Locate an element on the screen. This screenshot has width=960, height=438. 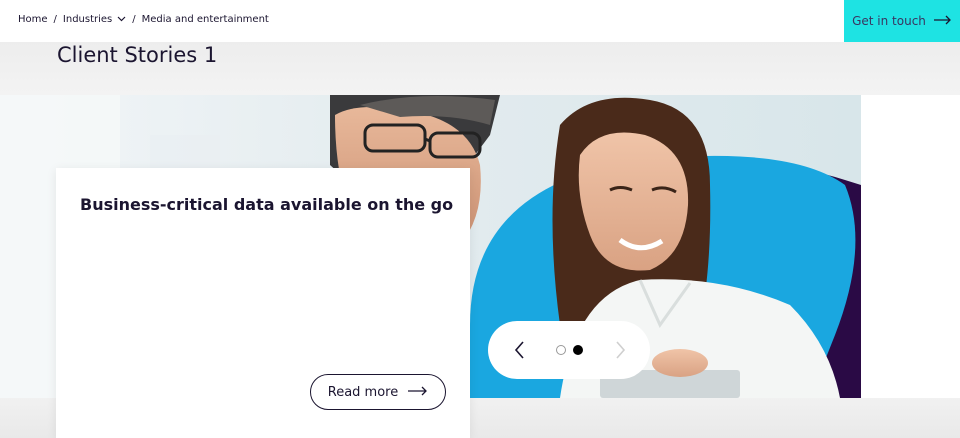
read-more-button: Read more is located at coordinates (378, 392).